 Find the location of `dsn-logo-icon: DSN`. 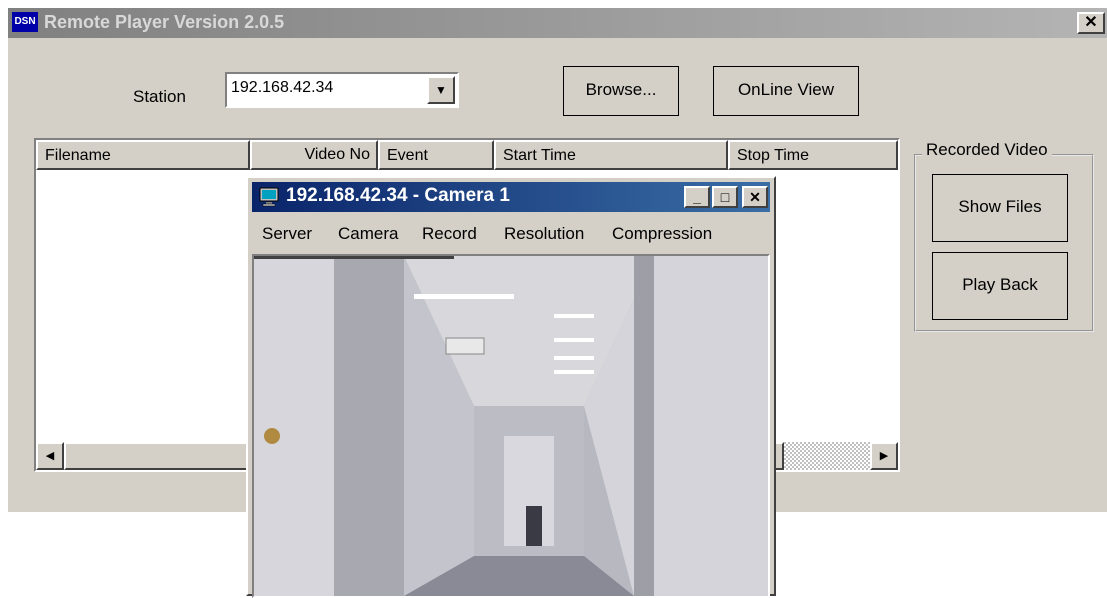

dsn-logo-icon: DSN is located at coordinates (25, 22).